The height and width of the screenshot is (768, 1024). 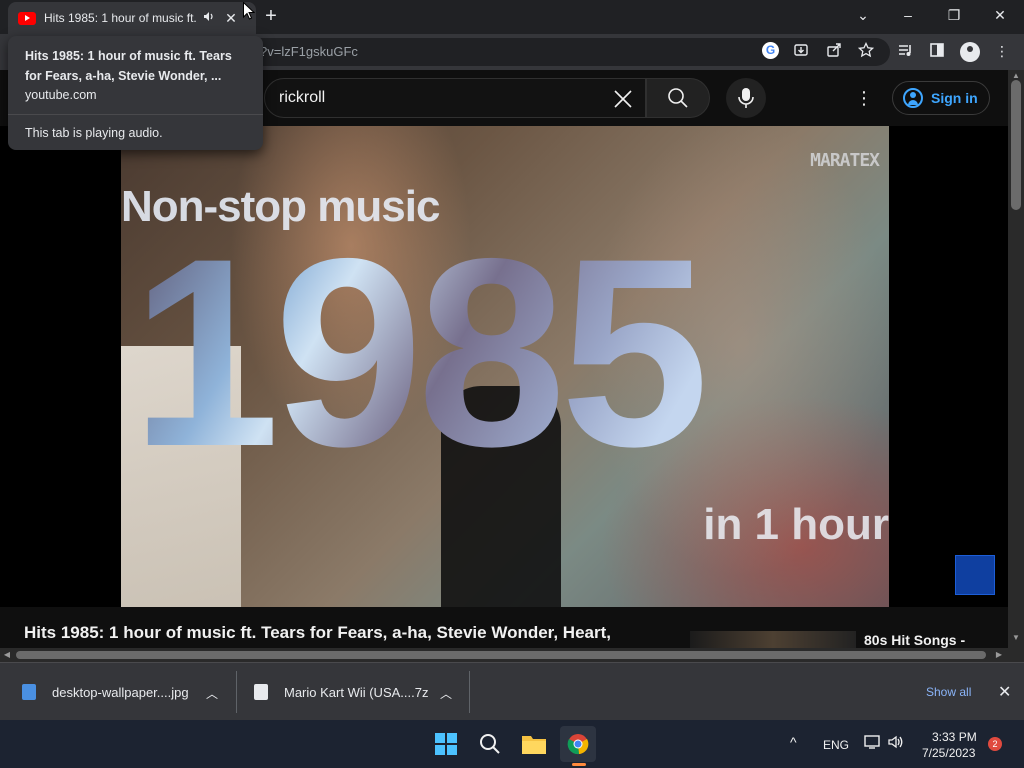 What do you see at coordinates (995, 744) in the screenshot?
I see `notification-badge: 2` at bounding box center [995, 744].